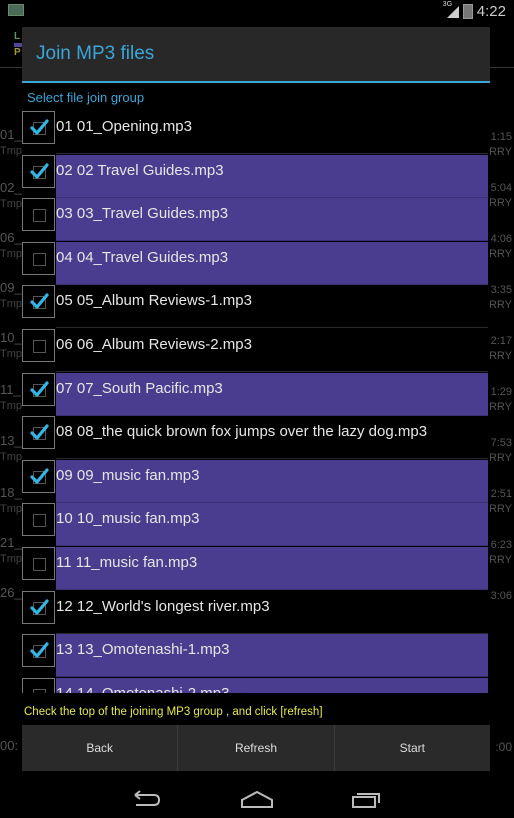 This screenshot has height=818, width=514. I want to click on file-list-item: 02 02 Travel Guides.mp3, so click(255, 176).